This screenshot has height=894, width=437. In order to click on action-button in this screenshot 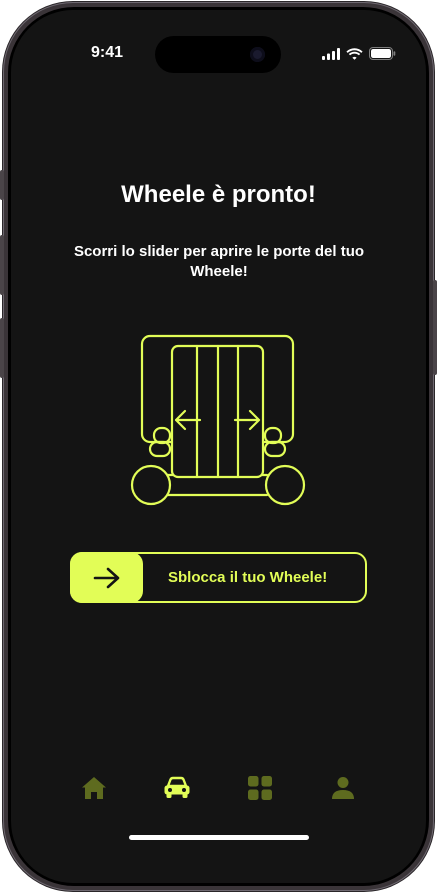, I will do `click(2, 185)`.